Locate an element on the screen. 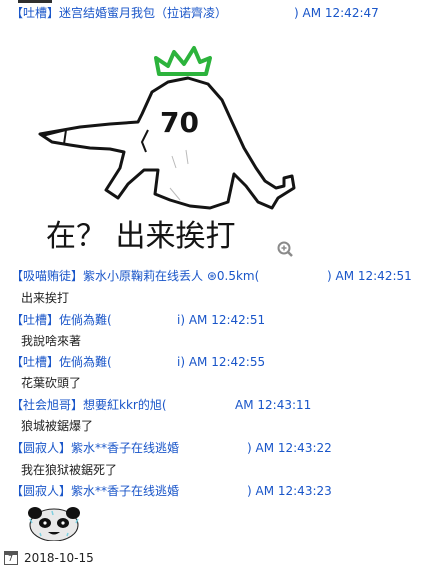  message-time: ) AM 12:42:47 is located at coordinates (336, 13).